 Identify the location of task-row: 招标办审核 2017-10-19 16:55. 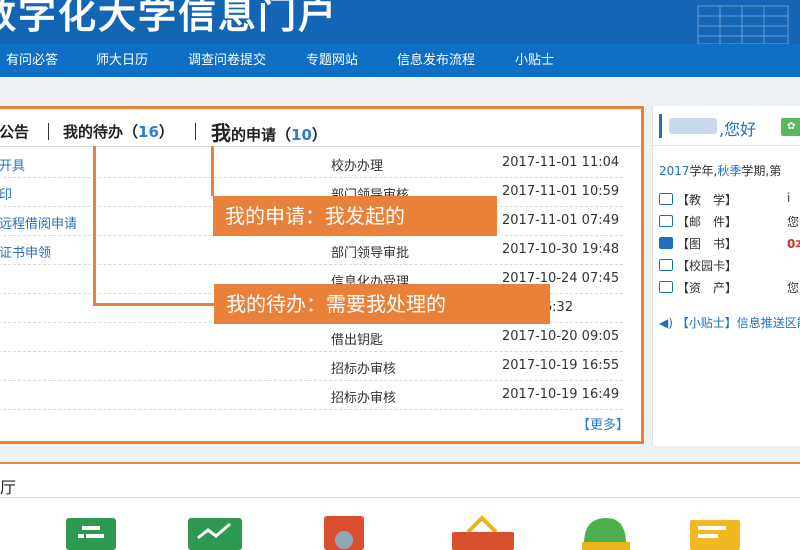
(311, 366).